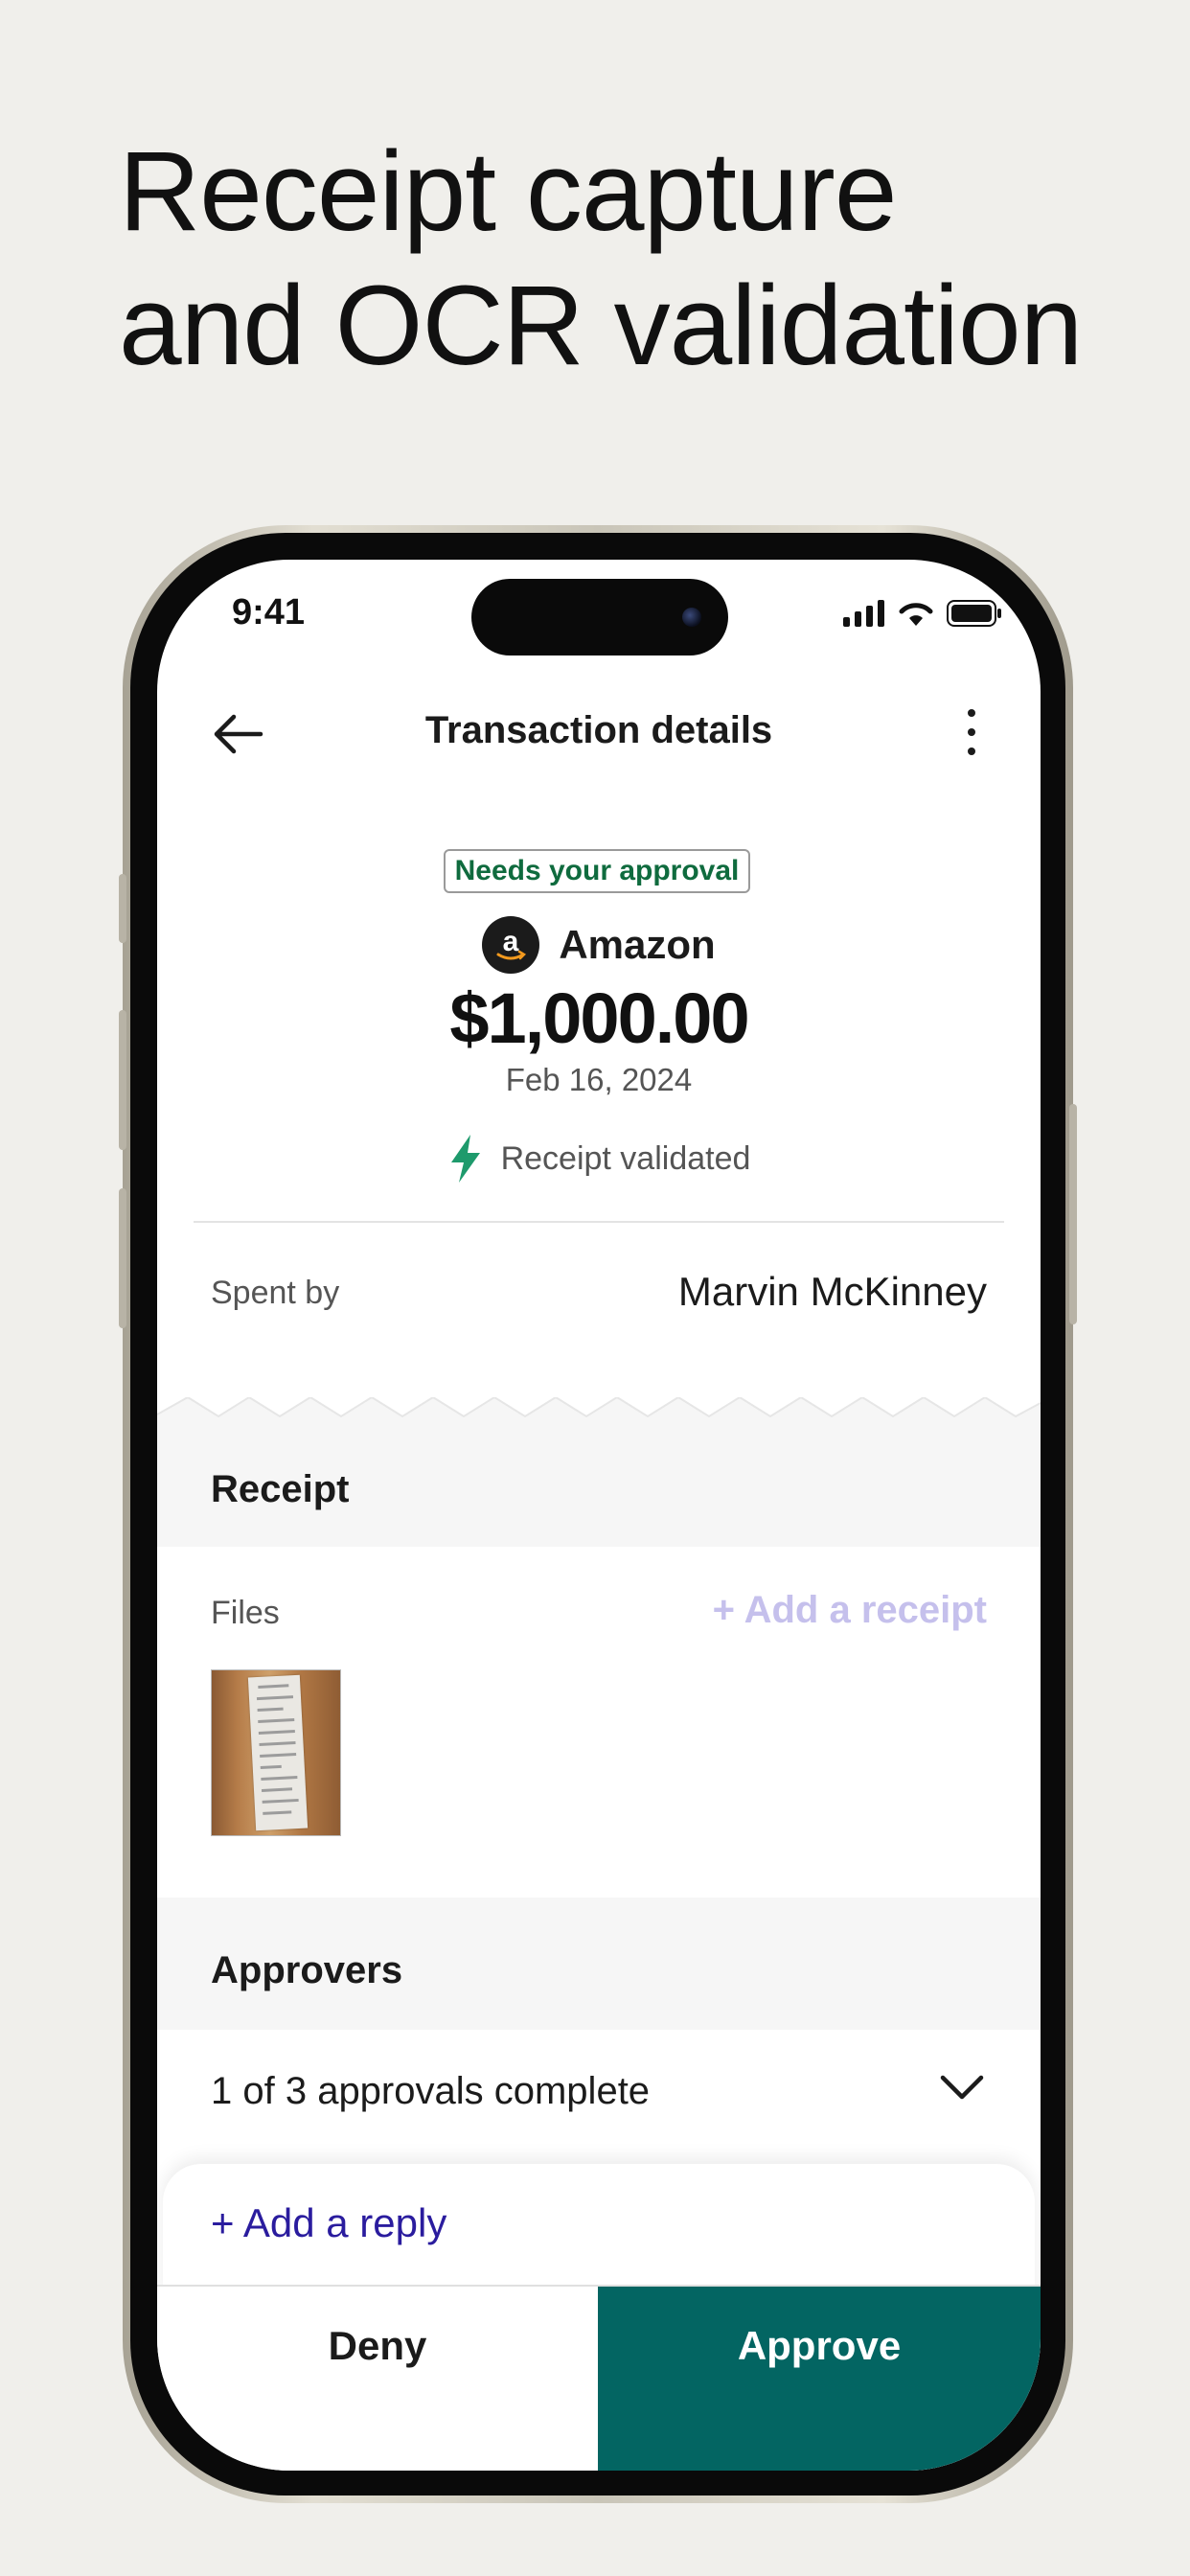 This screenshot has width=1190, height=2576. I want to click on transaction-date: Feb 16, 2024, so click(599, 1079).